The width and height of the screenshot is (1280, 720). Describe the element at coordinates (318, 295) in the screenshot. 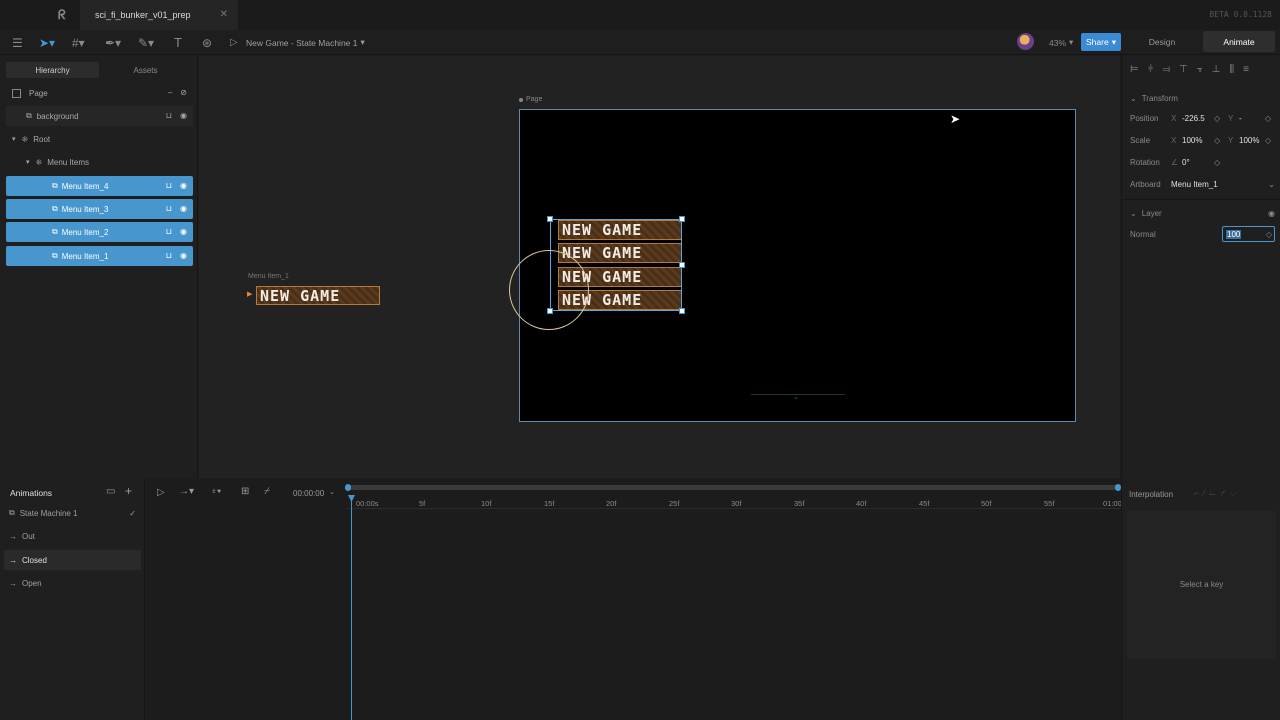

I see `menu-item-preview: NEW GAME` at that location.